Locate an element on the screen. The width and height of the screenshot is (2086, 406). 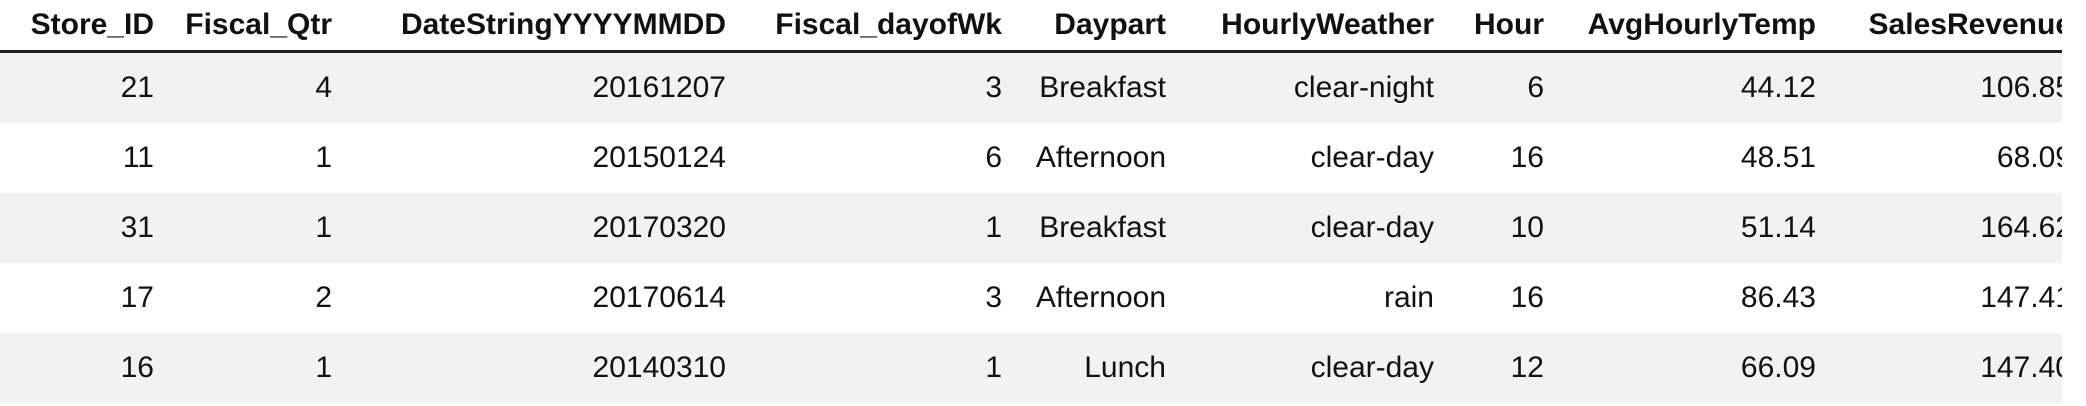
cell-store-id: 16 is located at coordinates (84, 368).